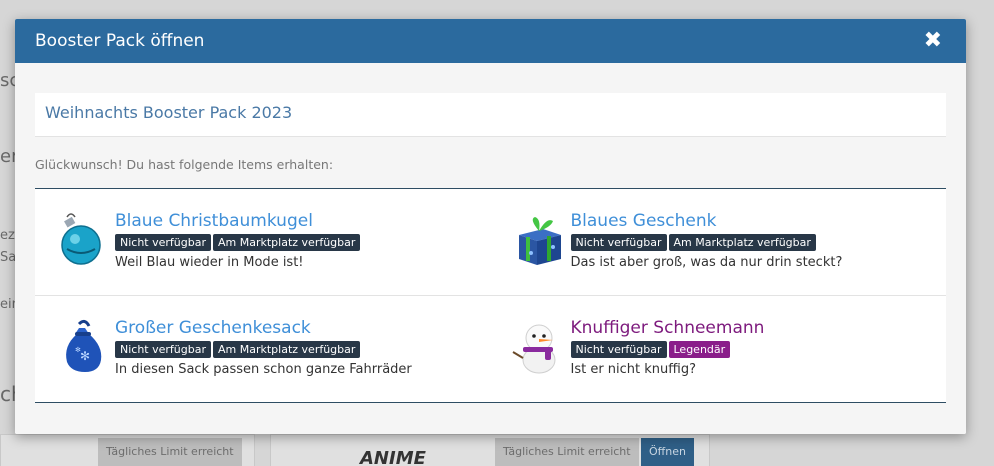 The image size is (994, 466). What do you see at coordinates (214, 221) in the screenshot?
I see `item-name: Blaue Christbaumkugel` at bounding box center [214, 221].